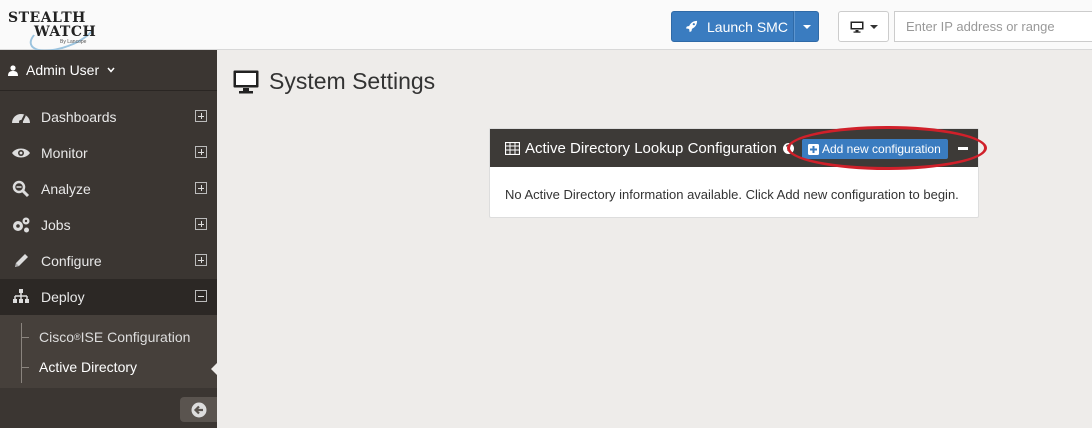 This screenshot has height=428, width=1092. I want to click on nav-label: Configure, so click(71, 261).